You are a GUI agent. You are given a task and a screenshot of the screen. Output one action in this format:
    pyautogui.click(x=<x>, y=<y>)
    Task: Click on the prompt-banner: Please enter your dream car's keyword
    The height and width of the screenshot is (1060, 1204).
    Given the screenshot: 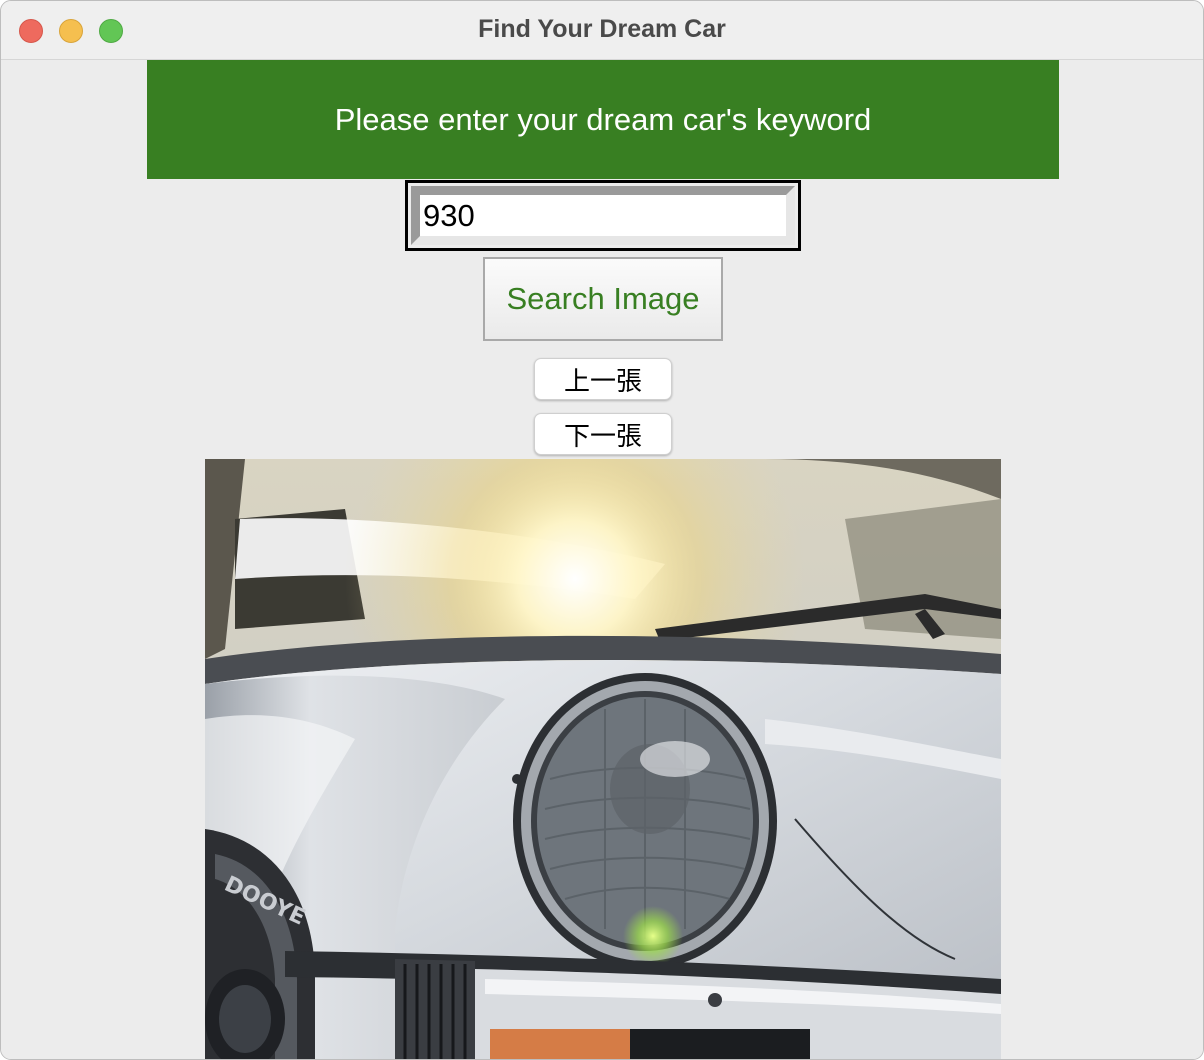 What is the action you would take?
    pyautogui.click(x=603, y=119)
    